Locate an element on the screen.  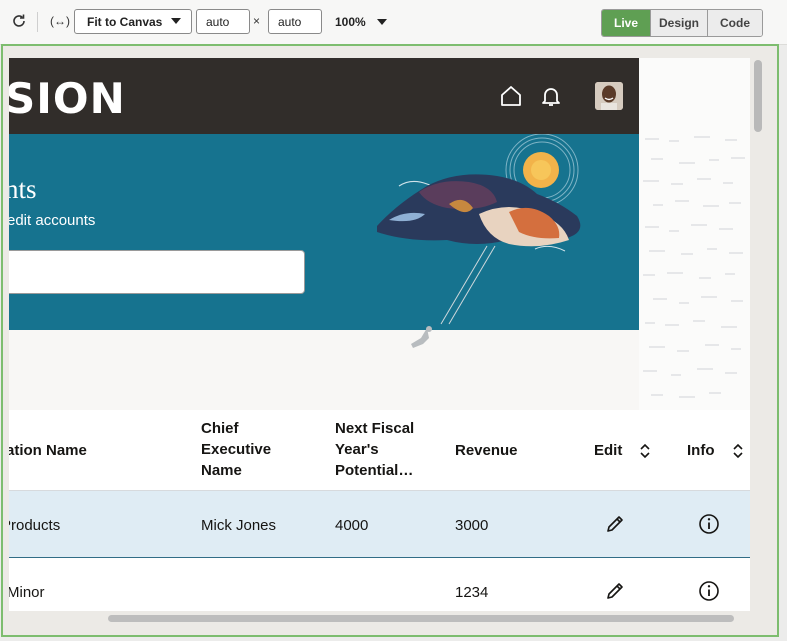
width-input: auto is located at coordinates (223, 21).